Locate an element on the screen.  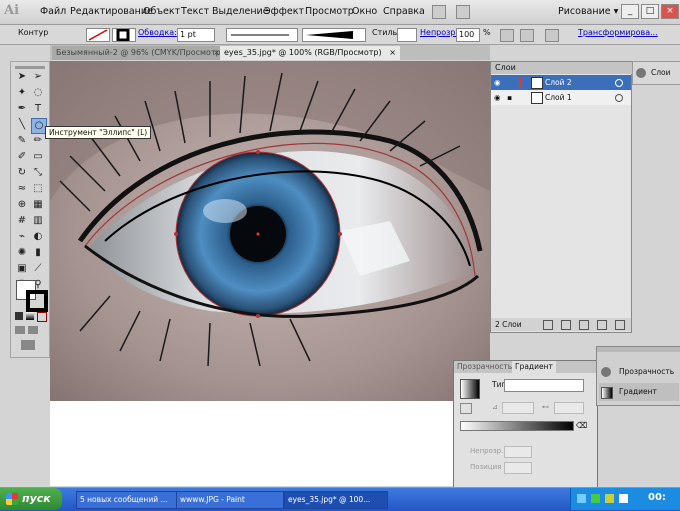
symbol-sprayer-tool-icon: ✺ is located at coordinates (22, 253).